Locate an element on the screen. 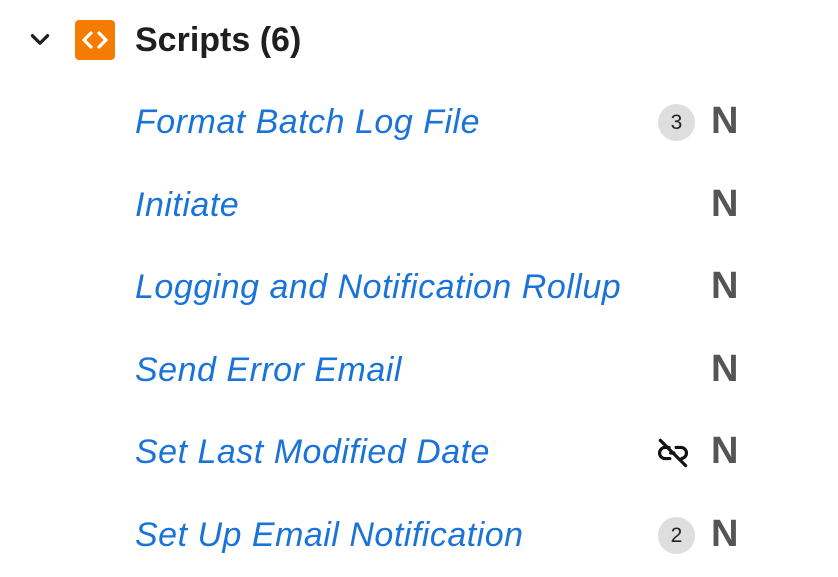 The width and height of the screenshot is (838, 577). script-link: Send Error Email is located at coordinates (268, 370).